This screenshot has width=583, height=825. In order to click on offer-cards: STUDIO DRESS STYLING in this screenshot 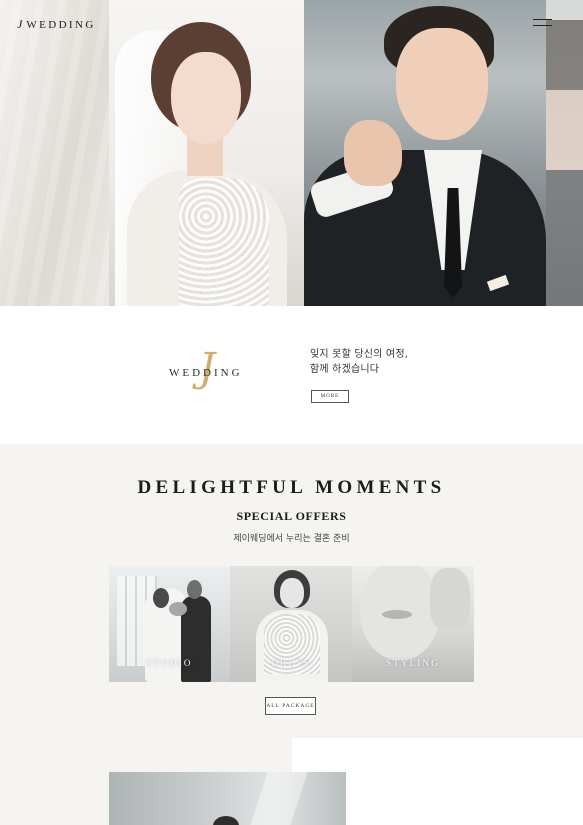, I will do `click(291, 624)`.